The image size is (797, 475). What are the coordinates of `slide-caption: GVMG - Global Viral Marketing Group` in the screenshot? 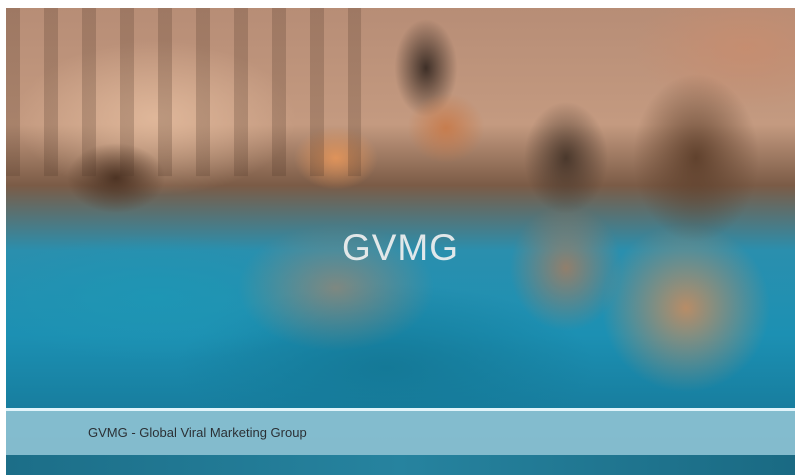 It's located at (197, 432).